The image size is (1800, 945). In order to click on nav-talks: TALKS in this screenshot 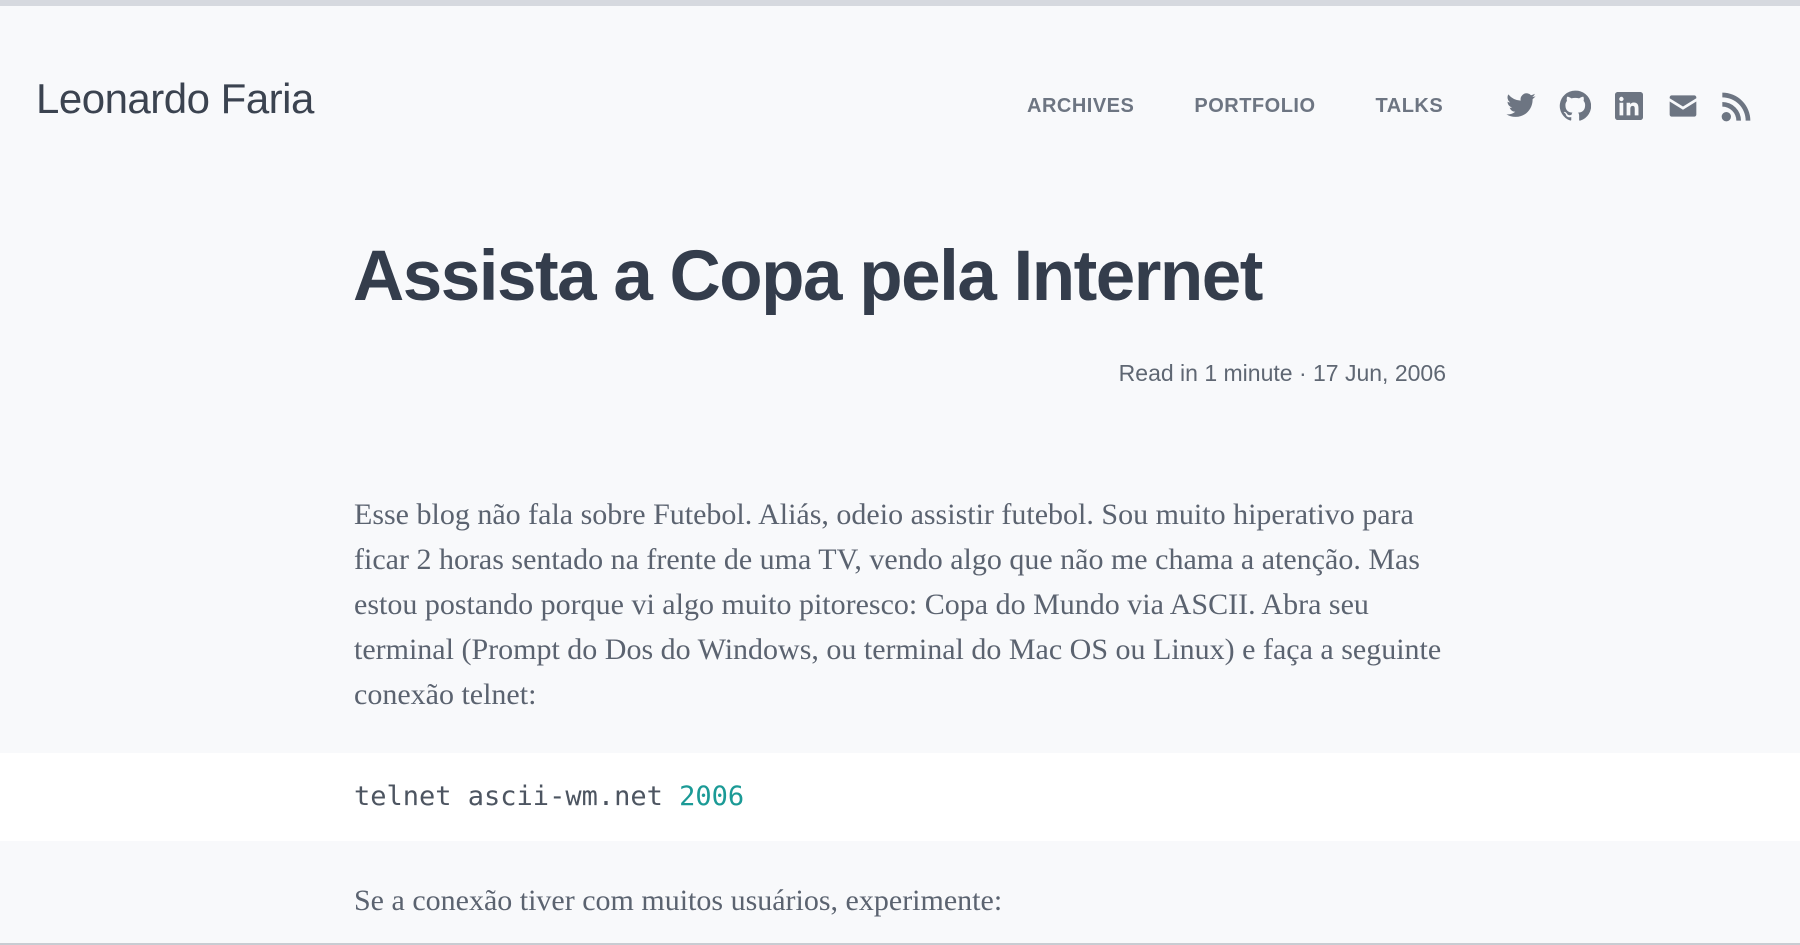, I will do `click(1410, 106)`.